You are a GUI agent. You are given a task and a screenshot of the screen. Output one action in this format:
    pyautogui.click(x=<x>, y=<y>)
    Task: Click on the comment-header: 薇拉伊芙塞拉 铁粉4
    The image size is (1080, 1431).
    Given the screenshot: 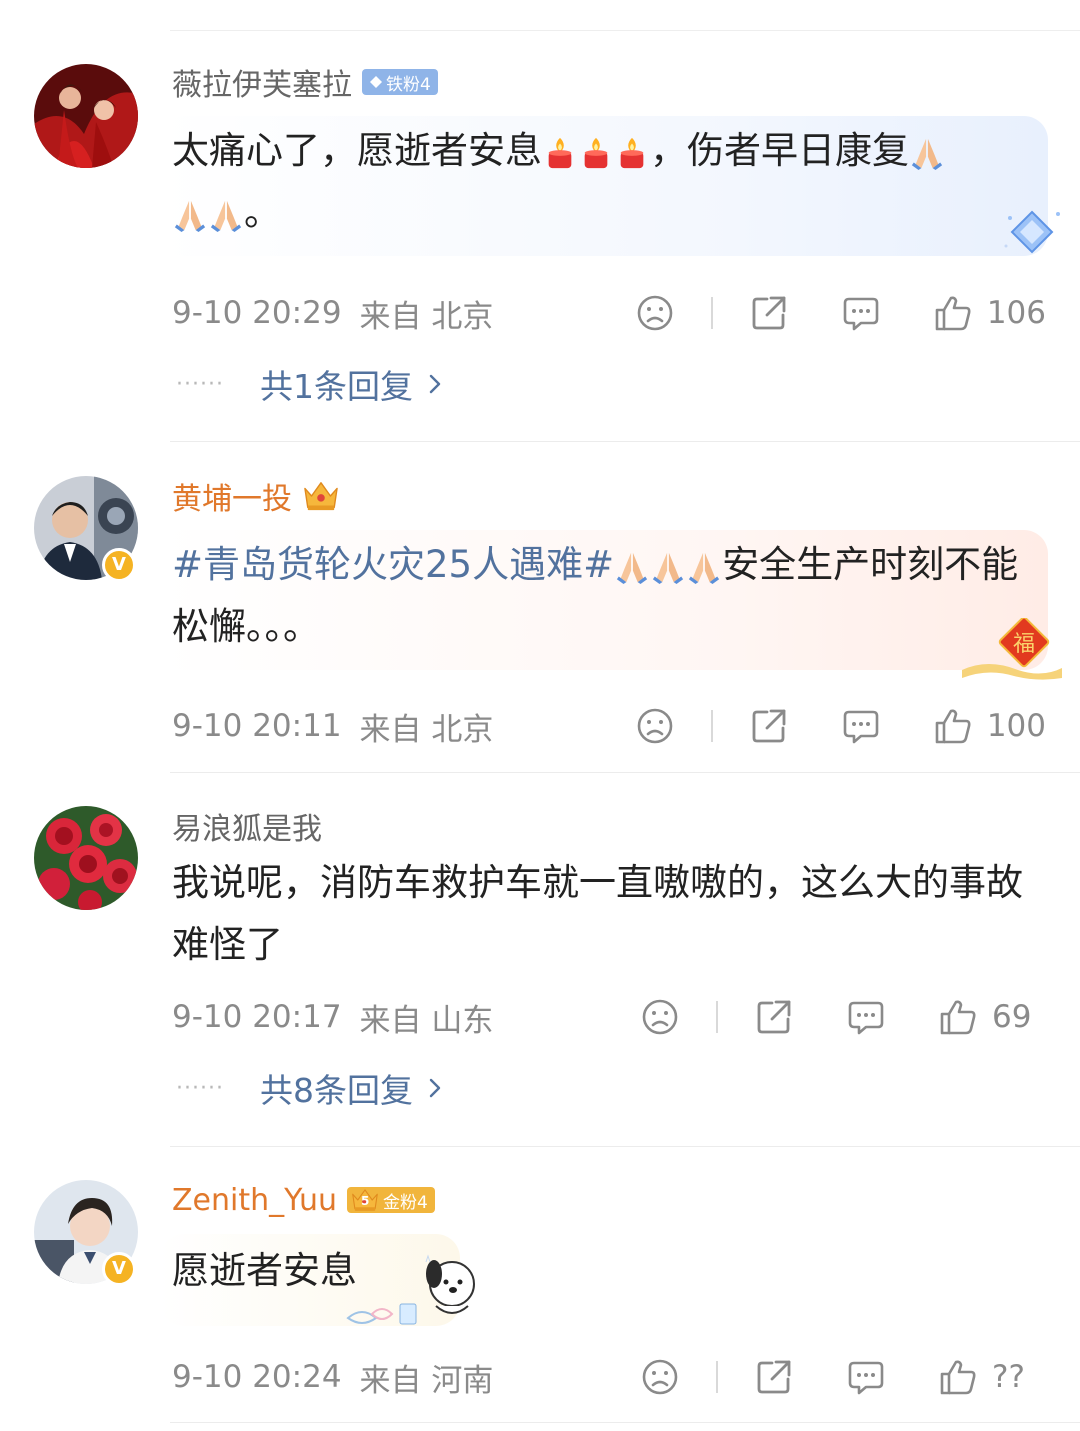 What is the action you would take?
    pyautogui.click(x=305, y=82)
    